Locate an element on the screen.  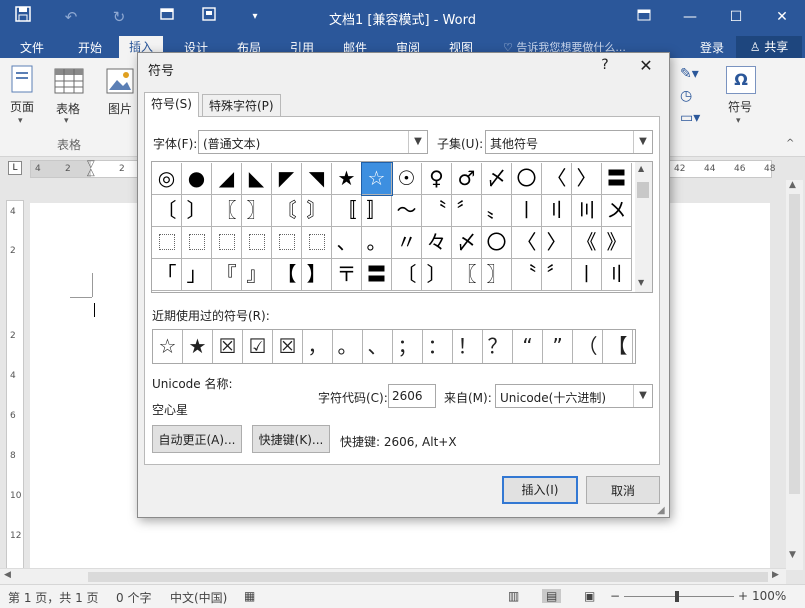
picture-icon is located at coordinates (120, 81).